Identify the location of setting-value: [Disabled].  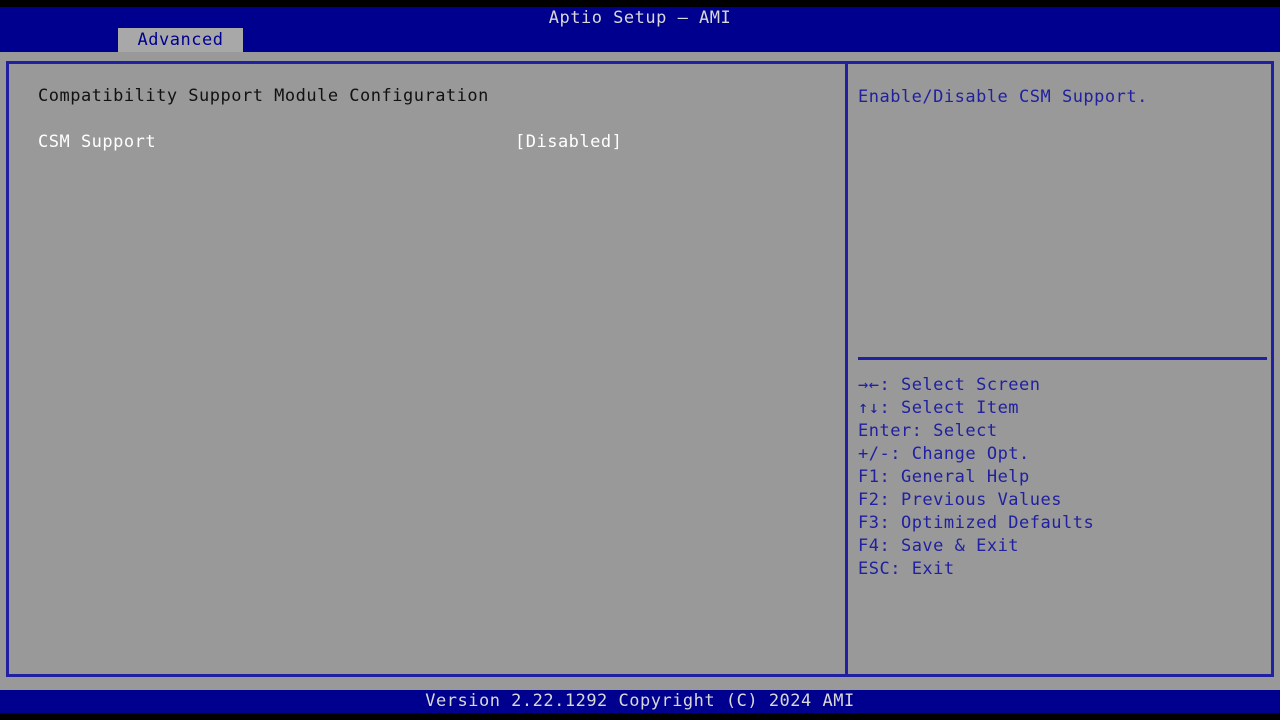
(568, 142).